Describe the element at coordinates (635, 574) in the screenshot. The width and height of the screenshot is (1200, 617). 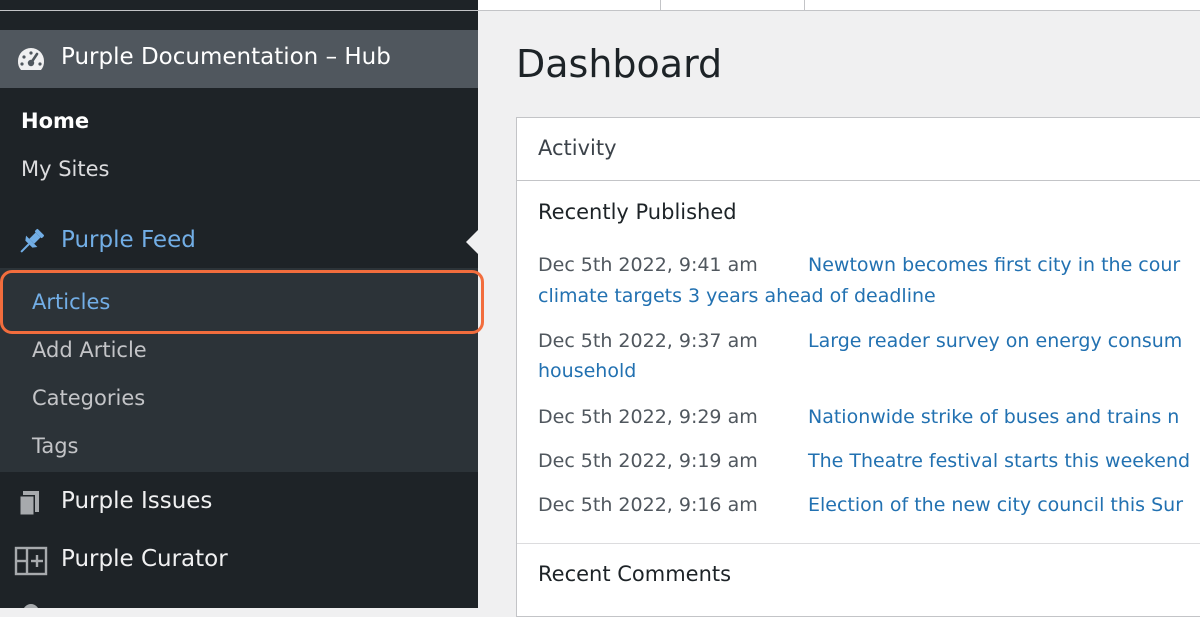
I see `recent-comments-heading: Recent Comments` at that location.